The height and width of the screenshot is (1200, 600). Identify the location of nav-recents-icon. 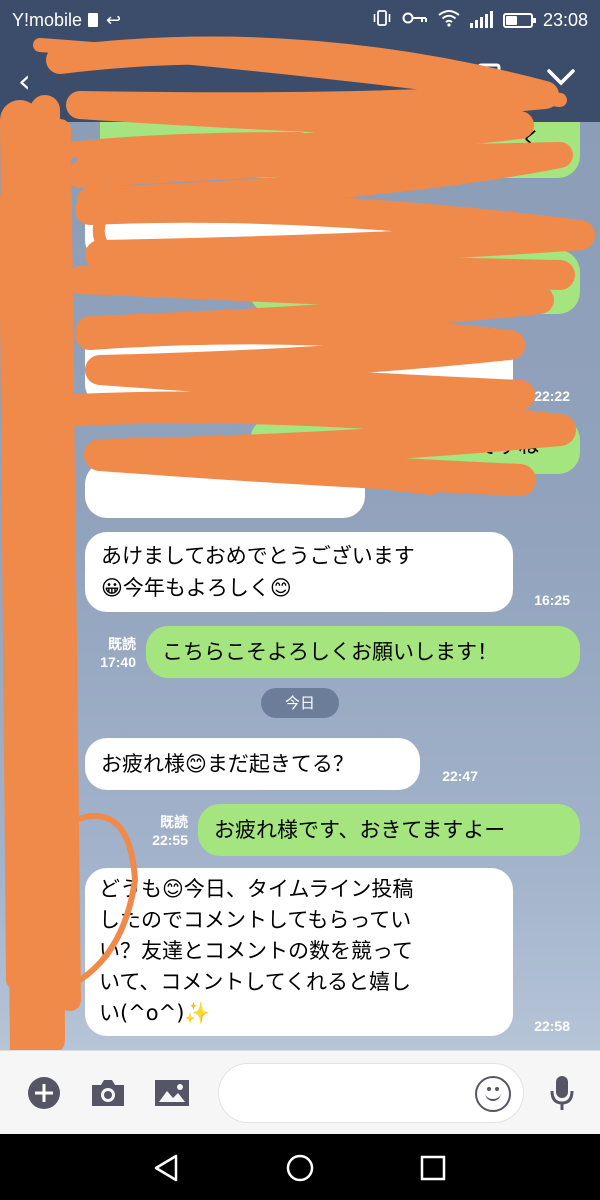
(433, 1168).